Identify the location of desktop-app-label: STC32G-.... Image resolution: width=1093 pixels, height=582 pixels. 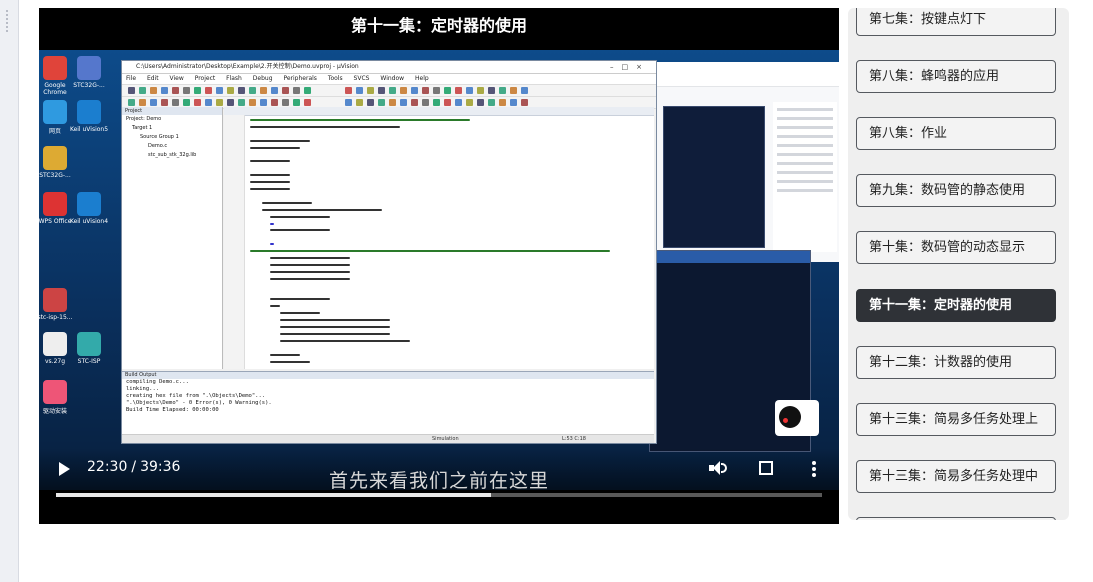
(89, 85).